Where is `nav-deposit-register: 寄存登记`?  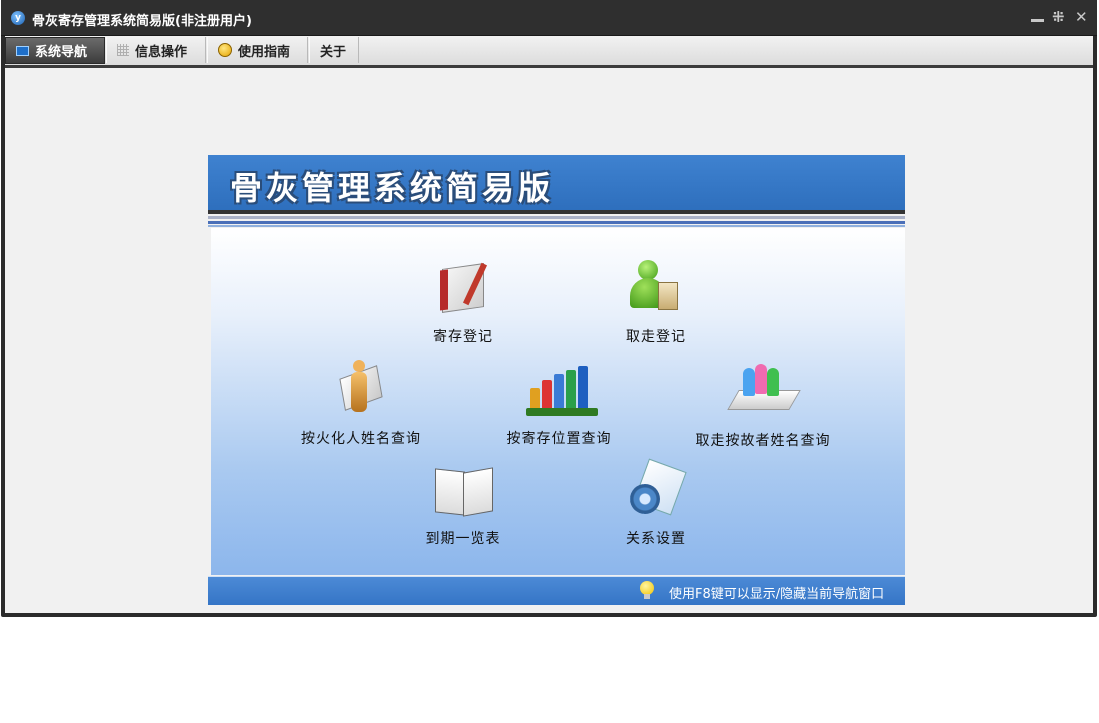
nav-deposit-register: 寄存登记 is located at coordinates (463, 302).